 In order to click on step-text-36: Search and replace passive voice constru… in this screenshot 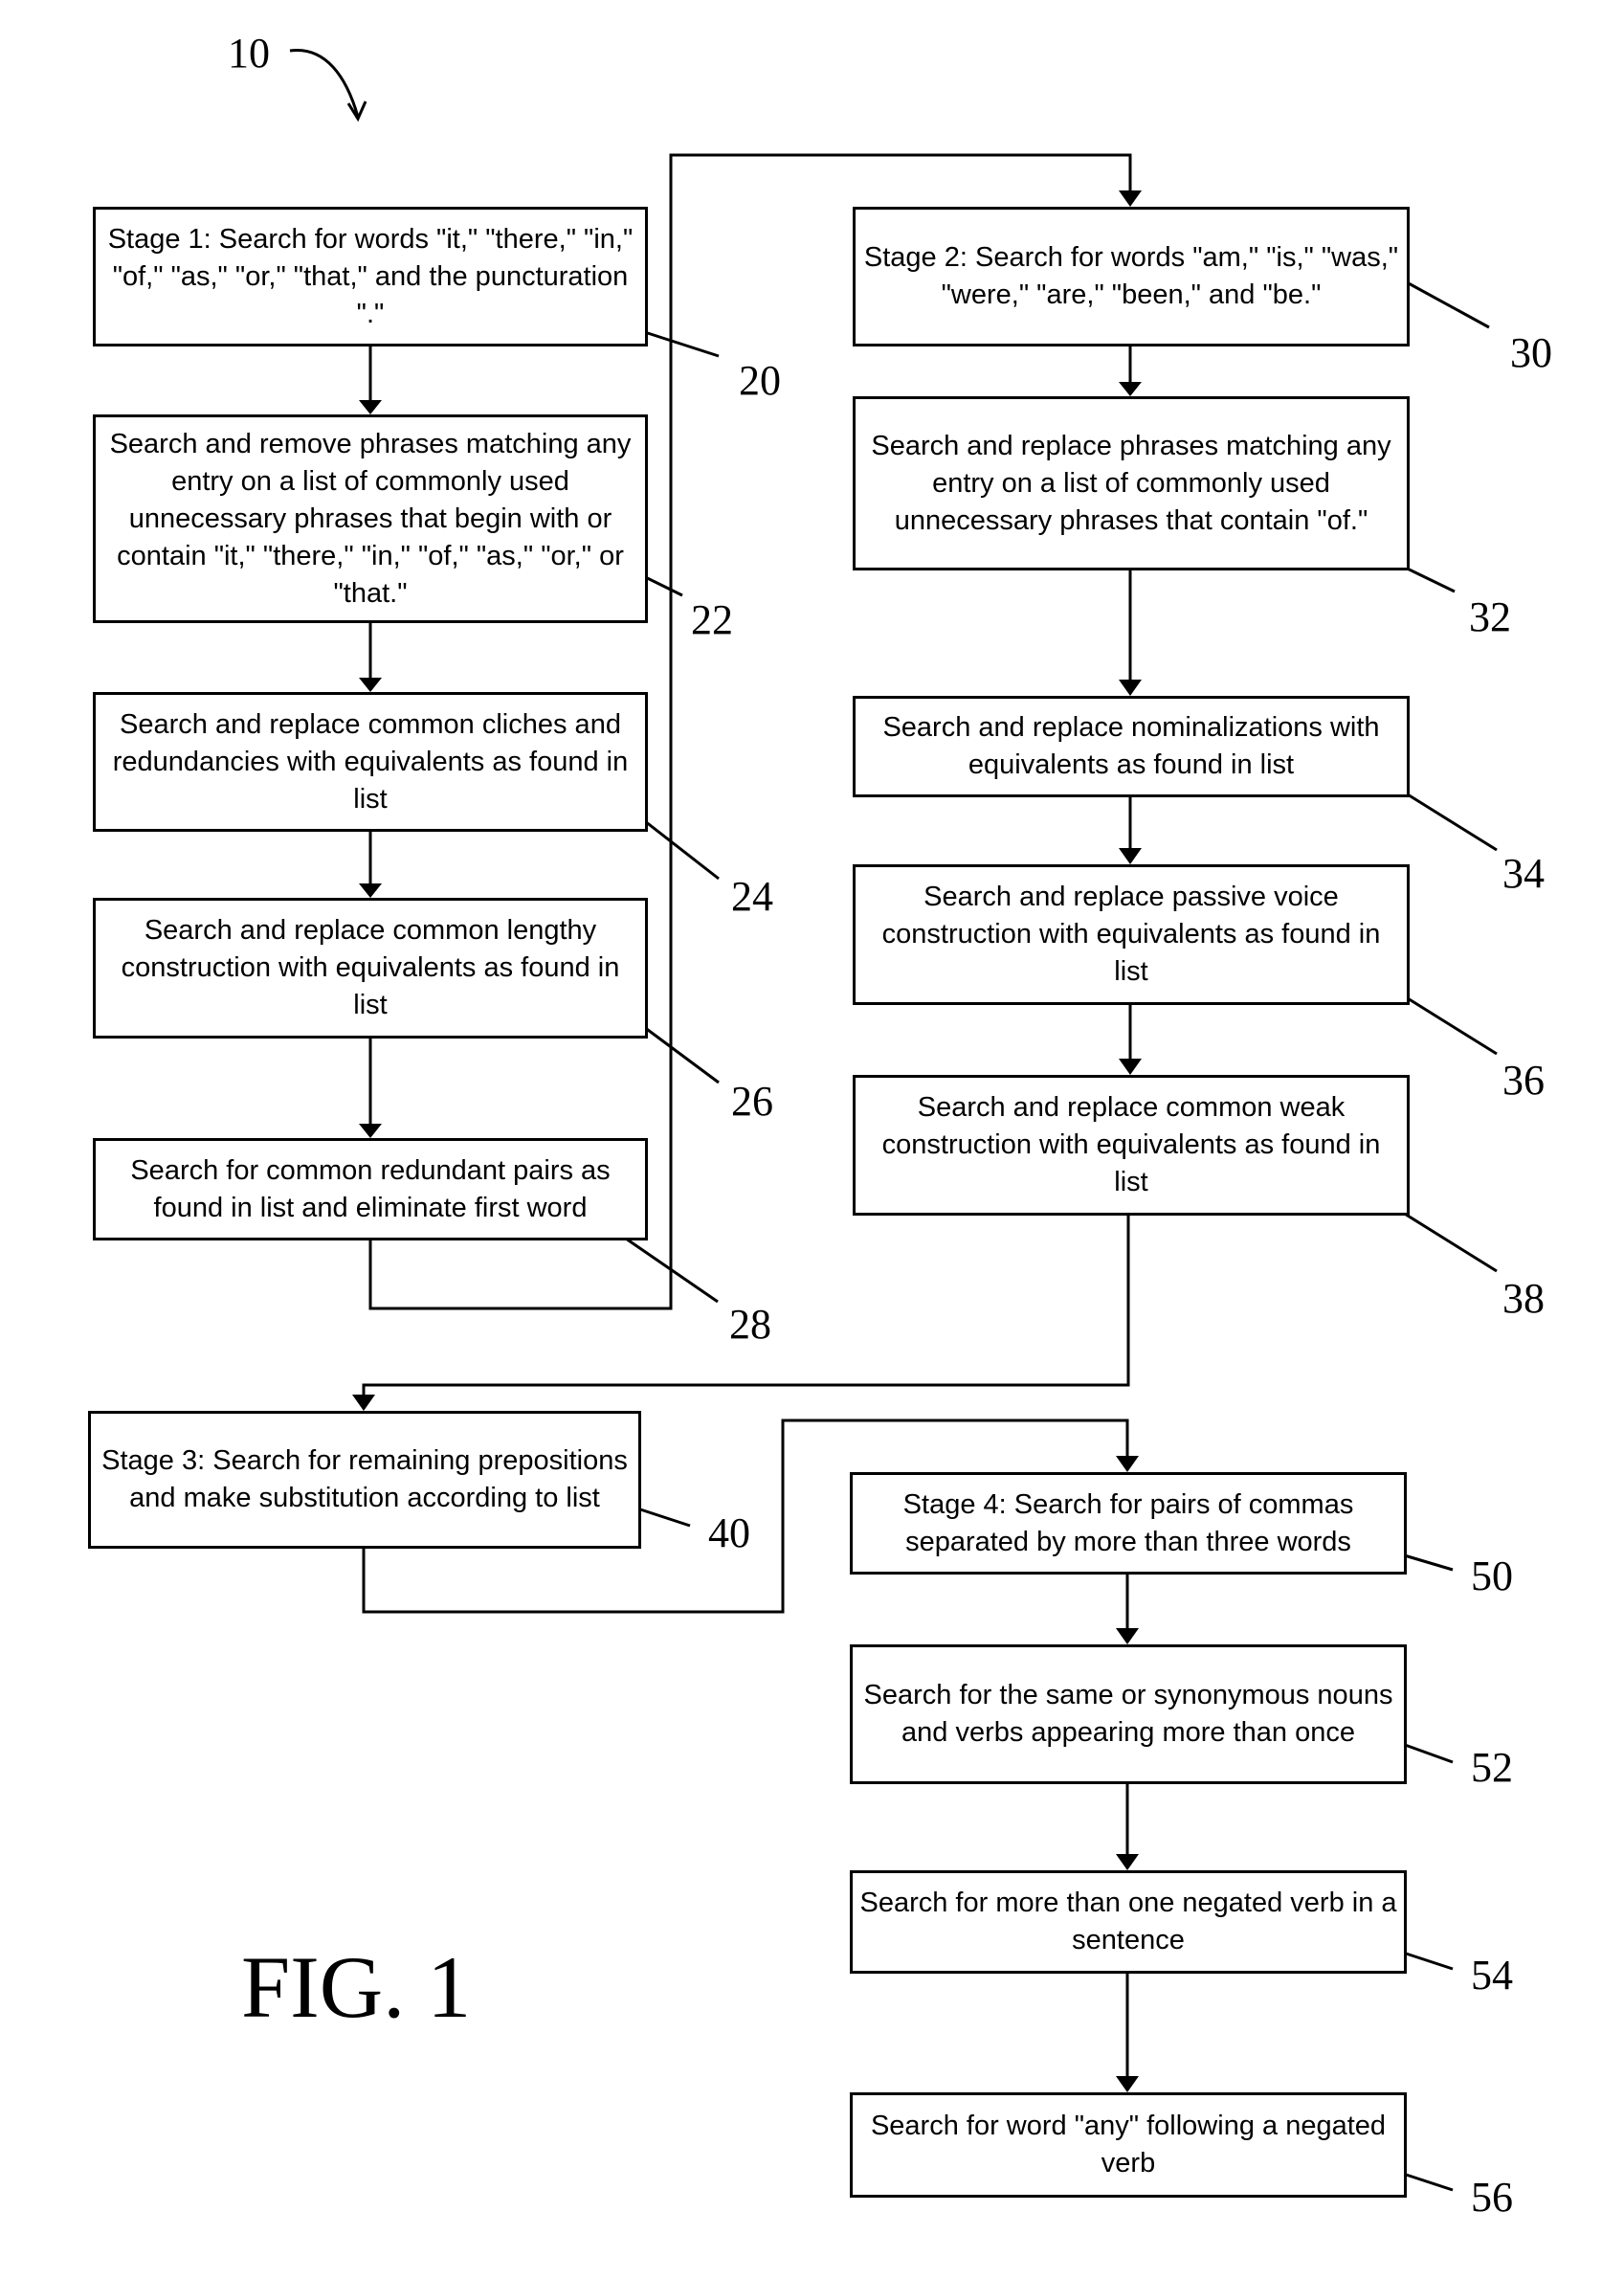, I will do `click(1131, 935)`.